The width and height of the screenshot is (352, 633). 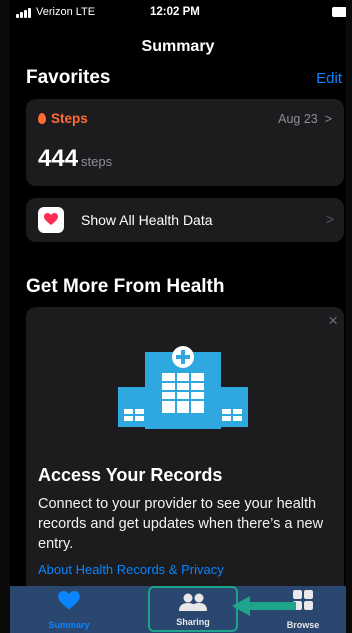 I want to click on tab-sharing-label: Sharing, so click(x=193, y=622).